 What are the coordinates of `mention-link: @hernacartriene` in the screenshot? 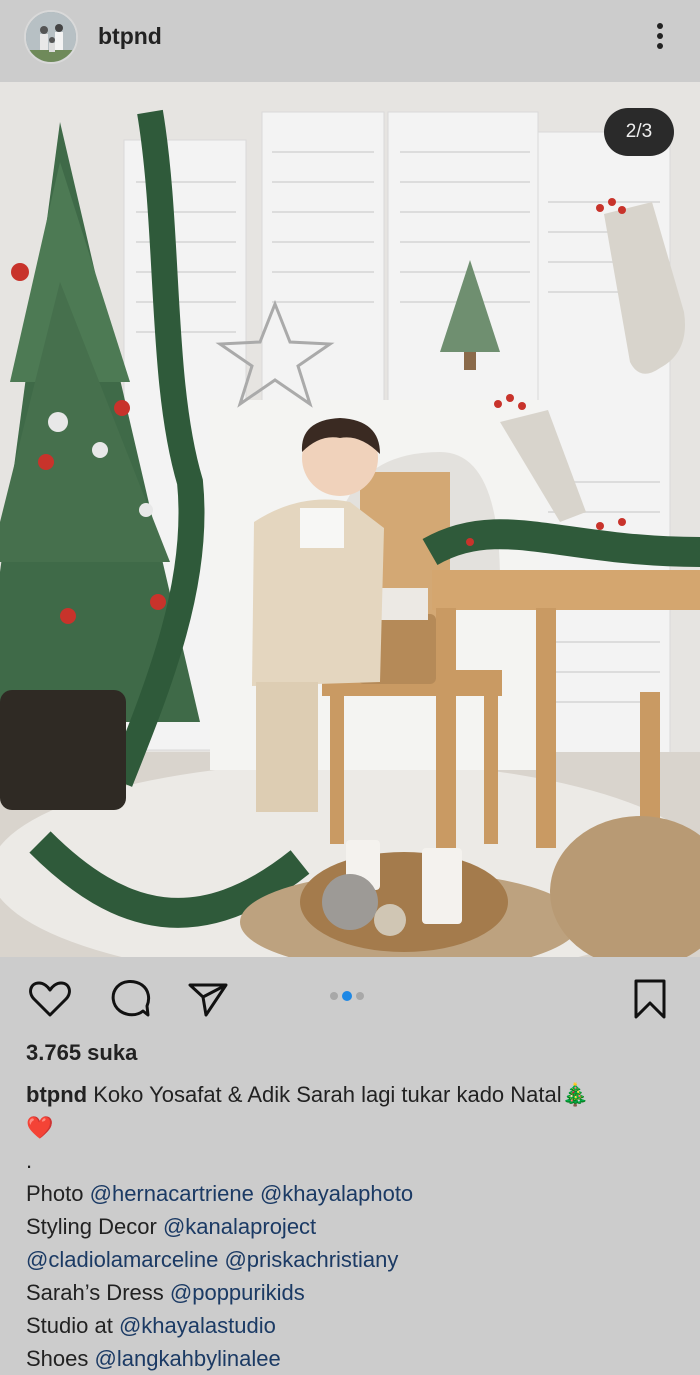 It's located at (172, 1193).